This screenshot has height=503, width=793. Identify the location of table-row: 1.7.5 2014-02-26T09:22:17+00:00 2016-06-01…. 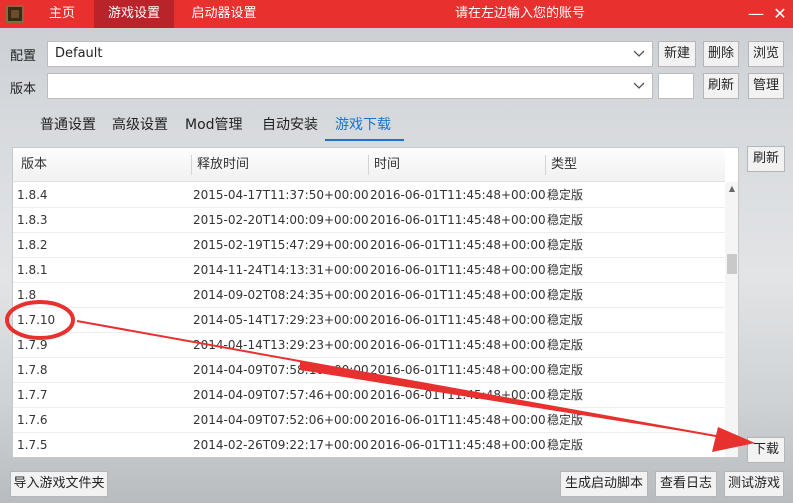
(369, 445).